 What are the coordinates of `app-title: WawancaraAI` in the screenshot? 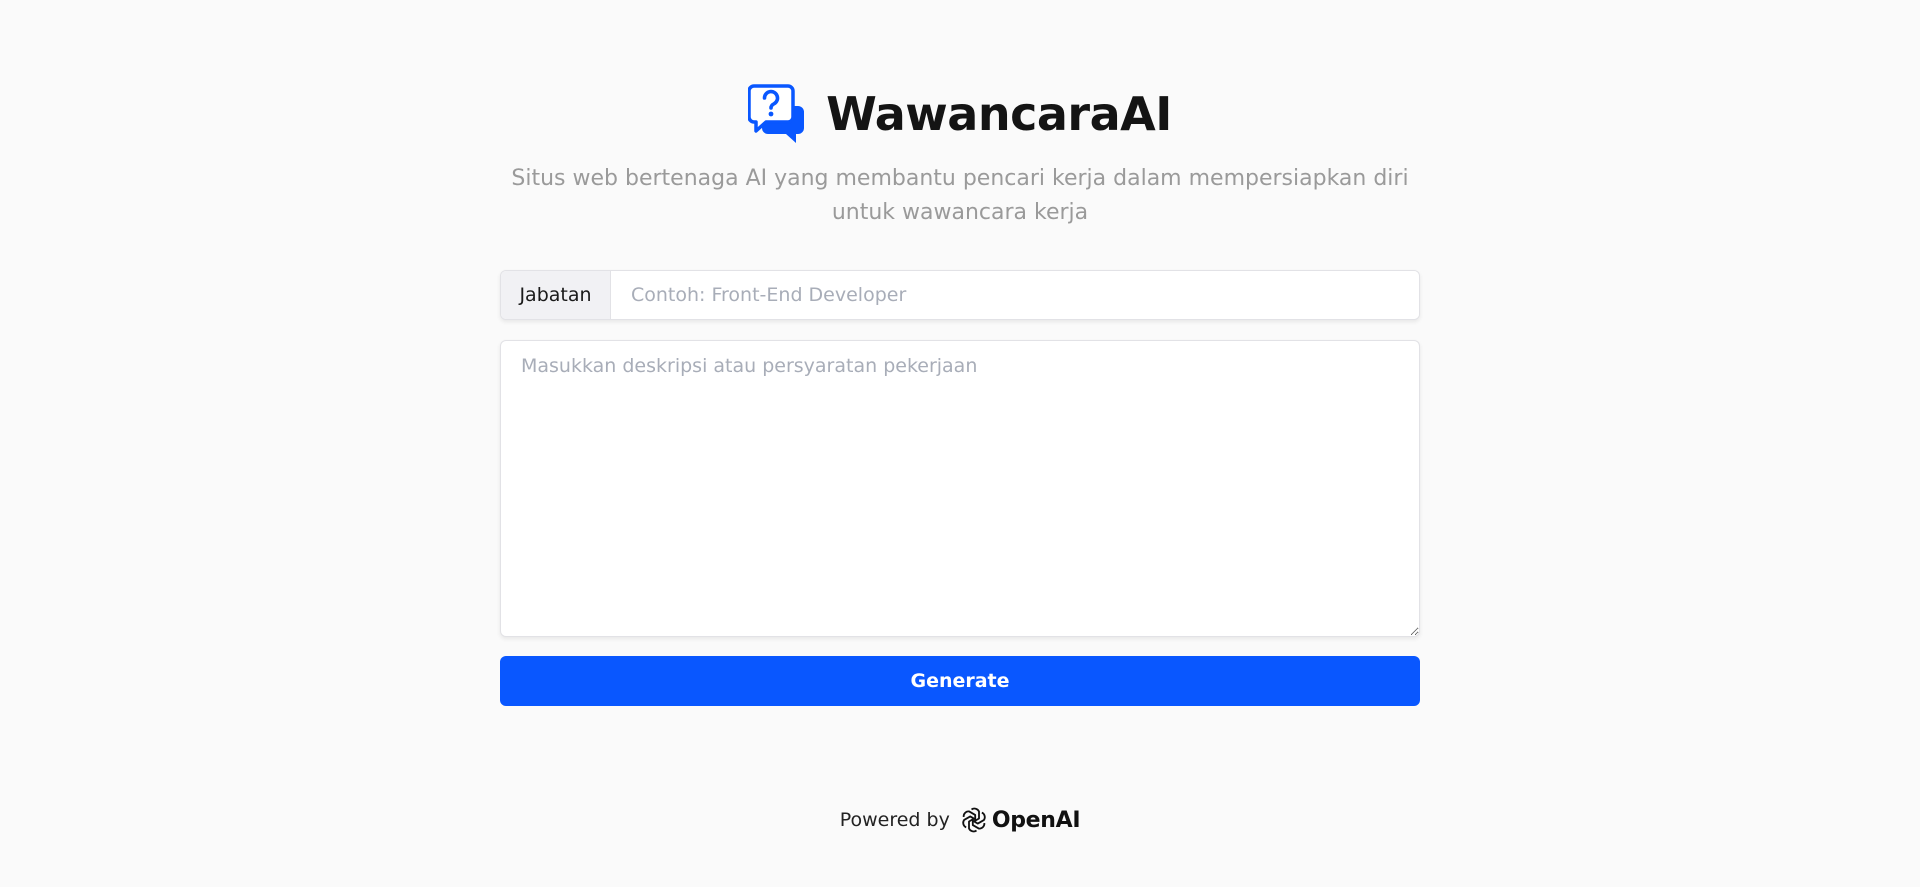 It's located at (999, 114).